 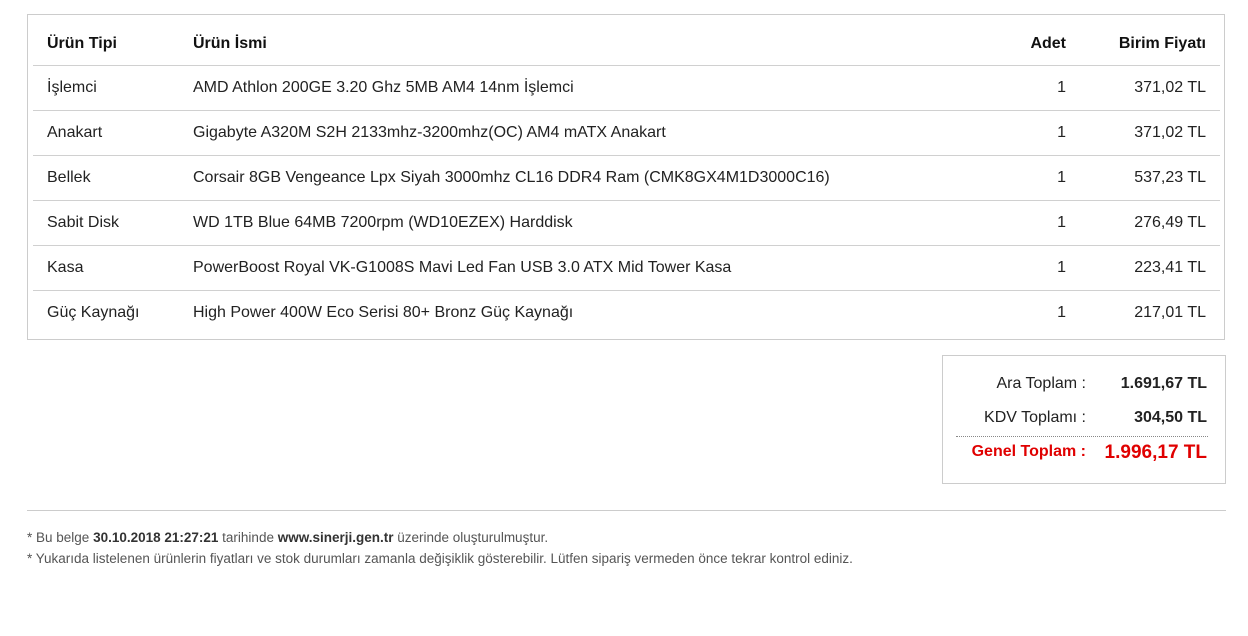 I want to click on column-header-price: Birim Fiyatı, so click(x=1150, y=44).